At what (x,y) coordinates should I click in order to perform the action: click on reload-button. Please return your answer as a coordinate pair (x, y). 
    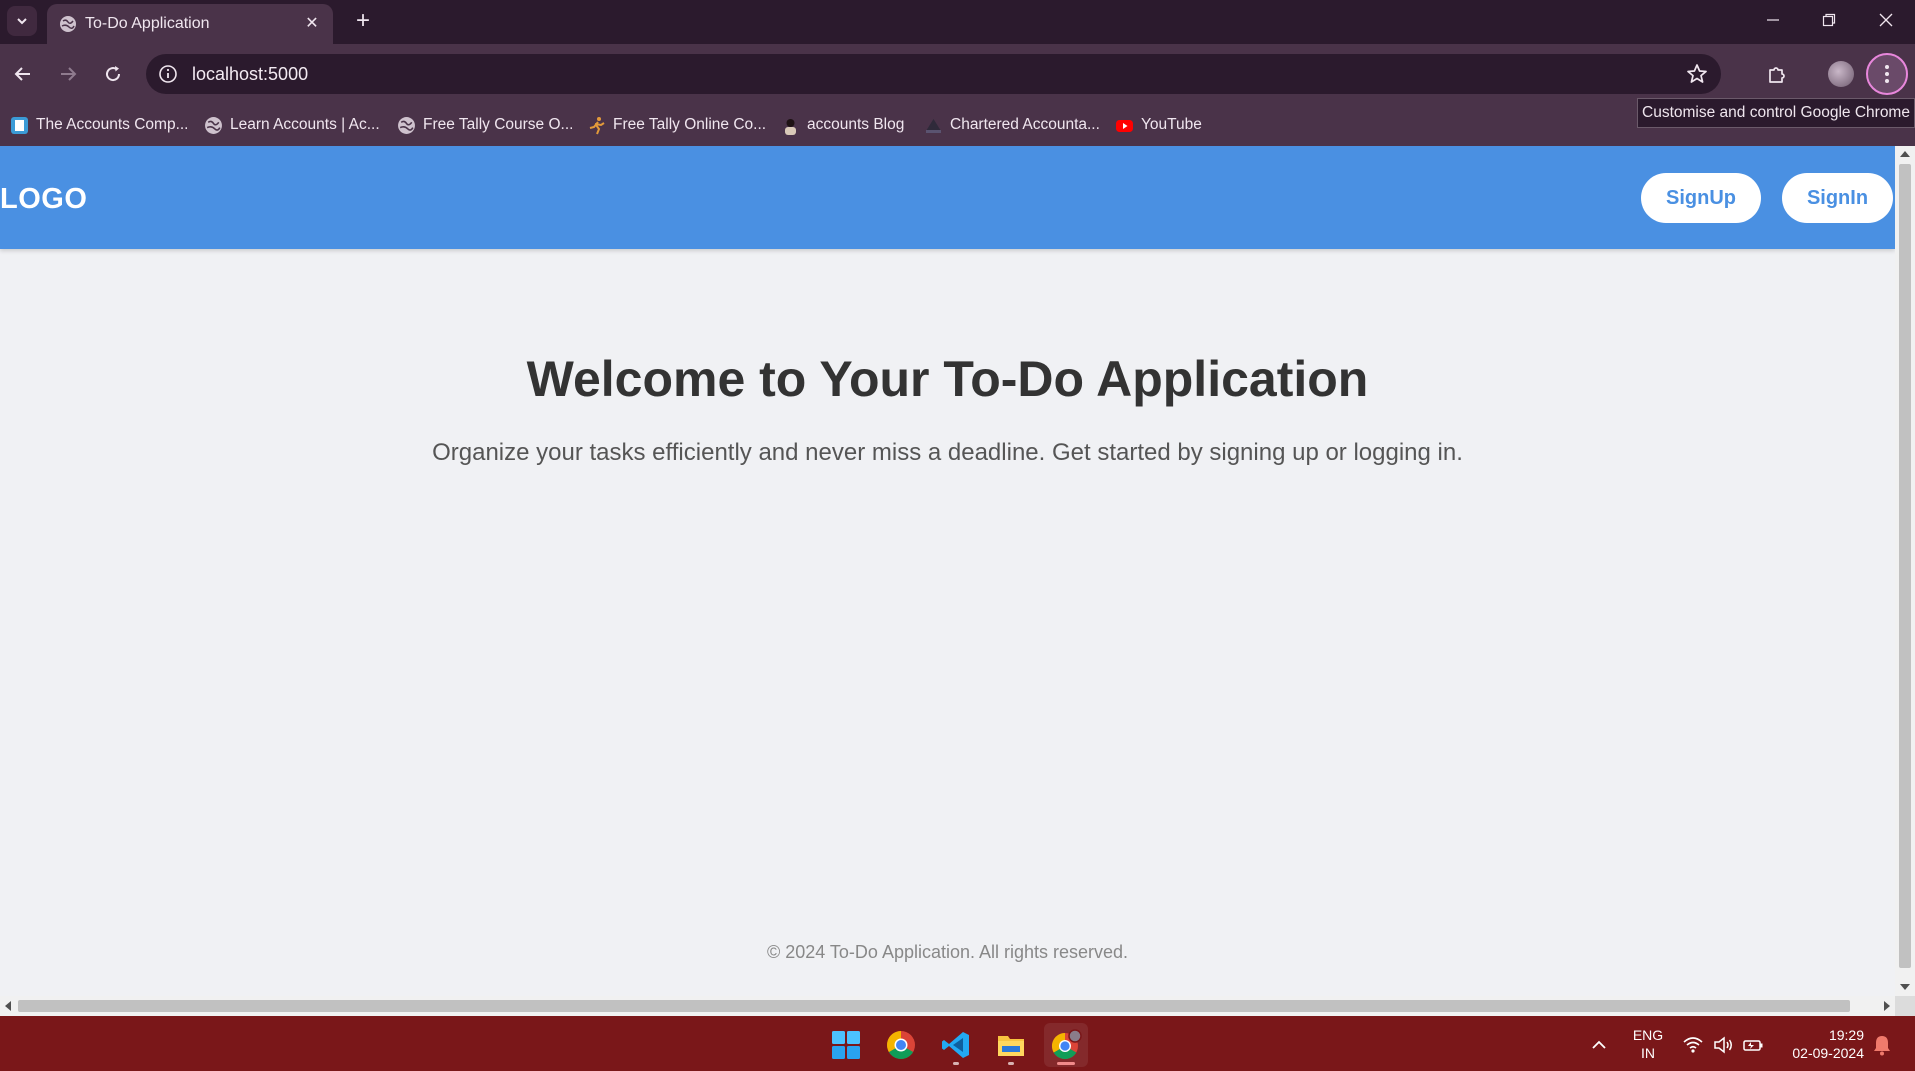
    Looking at the image, I should click on (113, 74).